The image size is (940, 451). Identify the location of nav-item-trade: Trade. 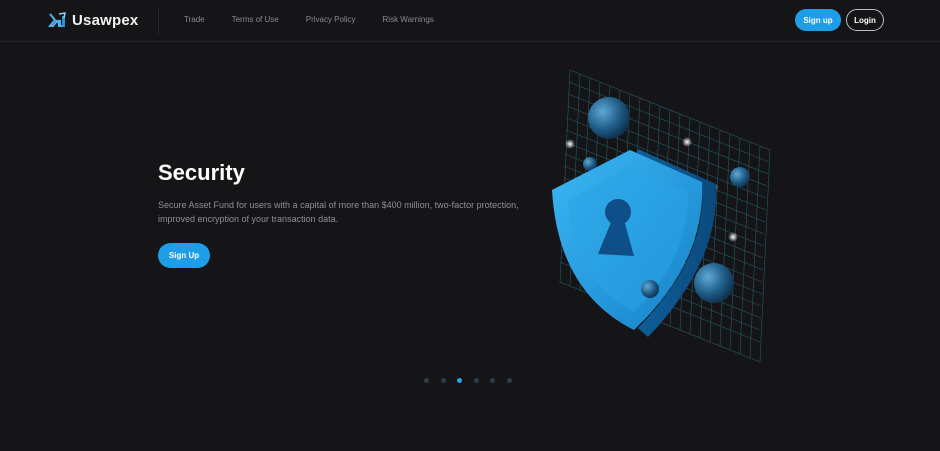
(194, 19).